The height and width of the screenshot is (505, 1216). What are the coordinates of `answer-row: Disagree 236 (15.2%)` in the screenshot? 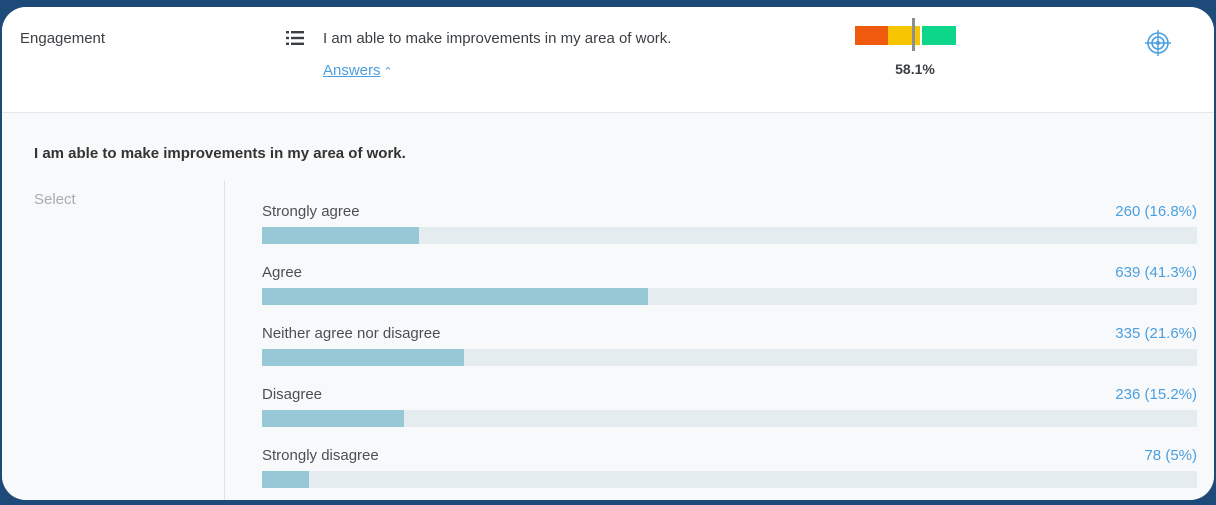 It's located at (729, 411).